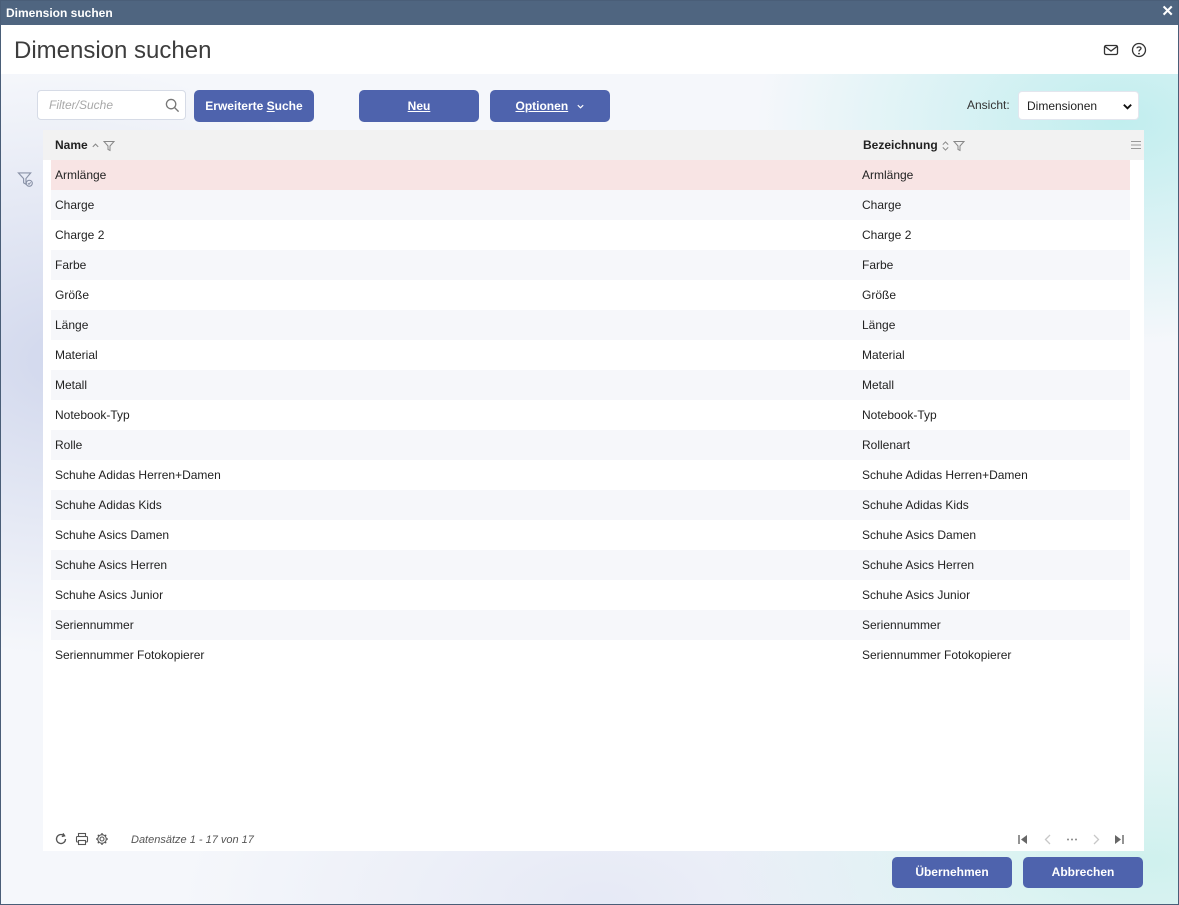  I want to click on apply-button: Übernehmen, so click(952, 872).